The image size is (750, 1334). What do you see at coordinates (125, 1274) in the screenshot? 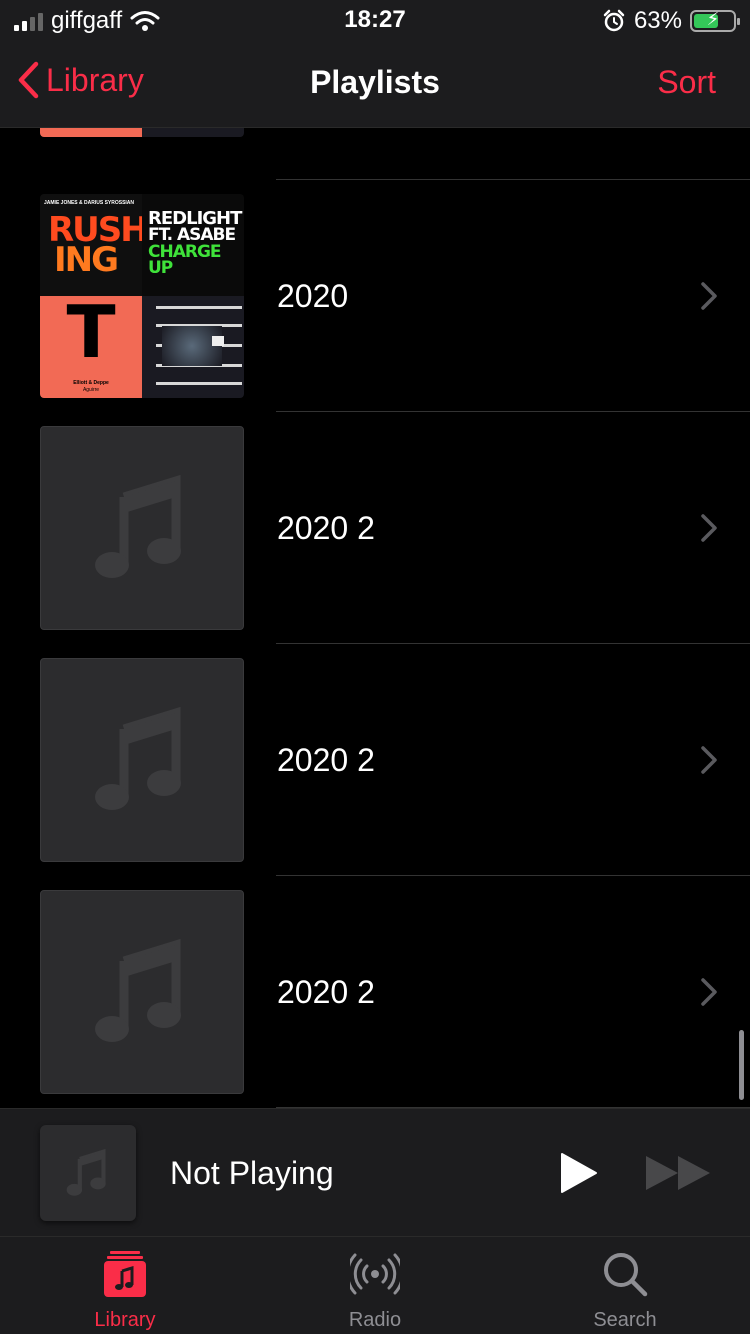
I see `library-icon` at bounding box center [125, 1274].